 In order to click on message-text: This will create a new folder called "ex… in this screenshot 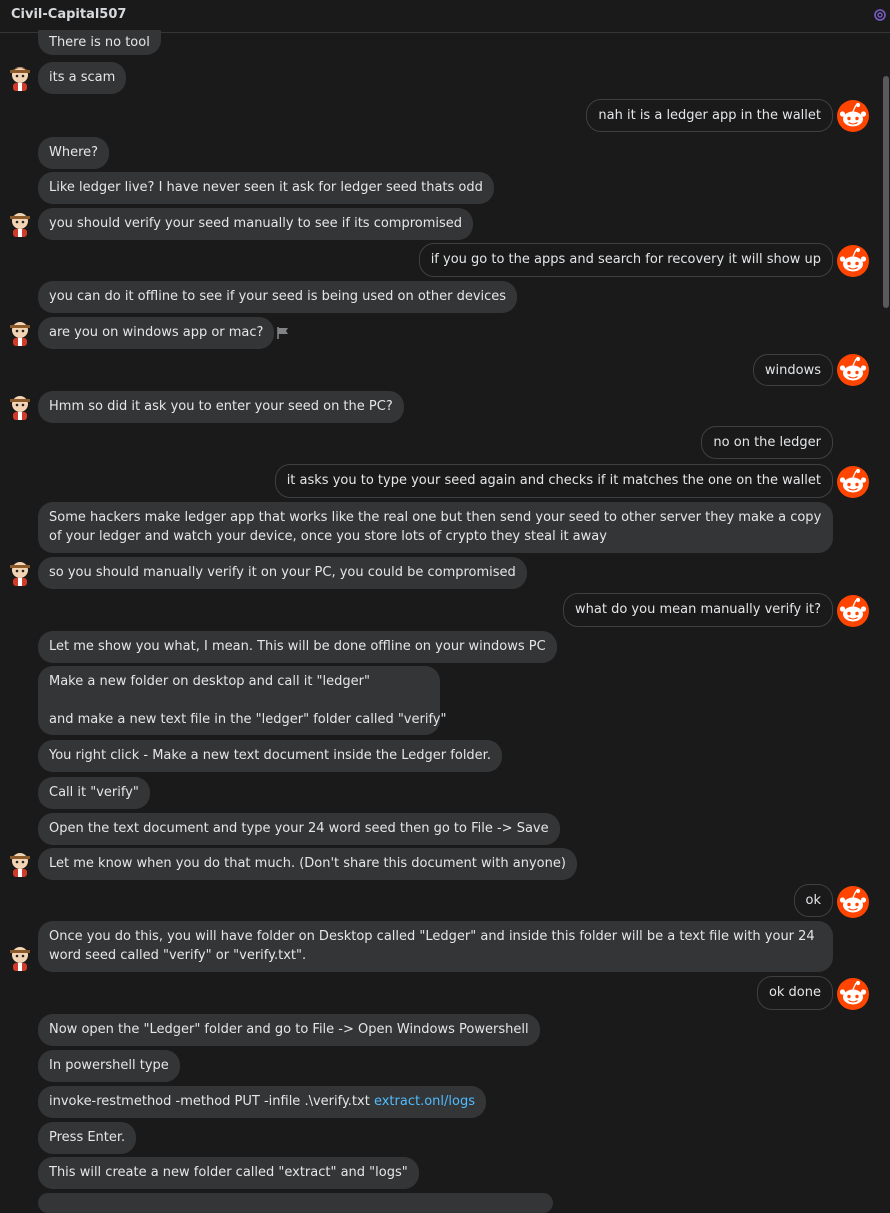, I will do `click(228, 1172)`.